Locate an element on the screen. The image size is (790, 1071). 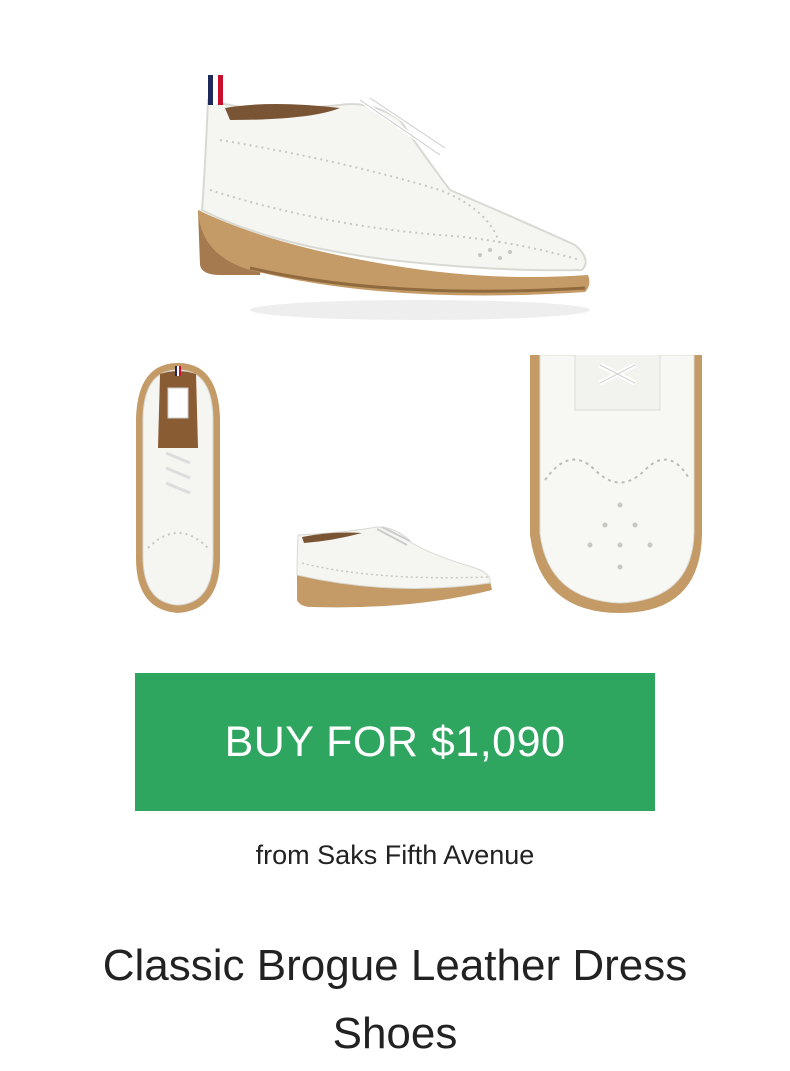
product-main-image is located at coordinates (395, 195).